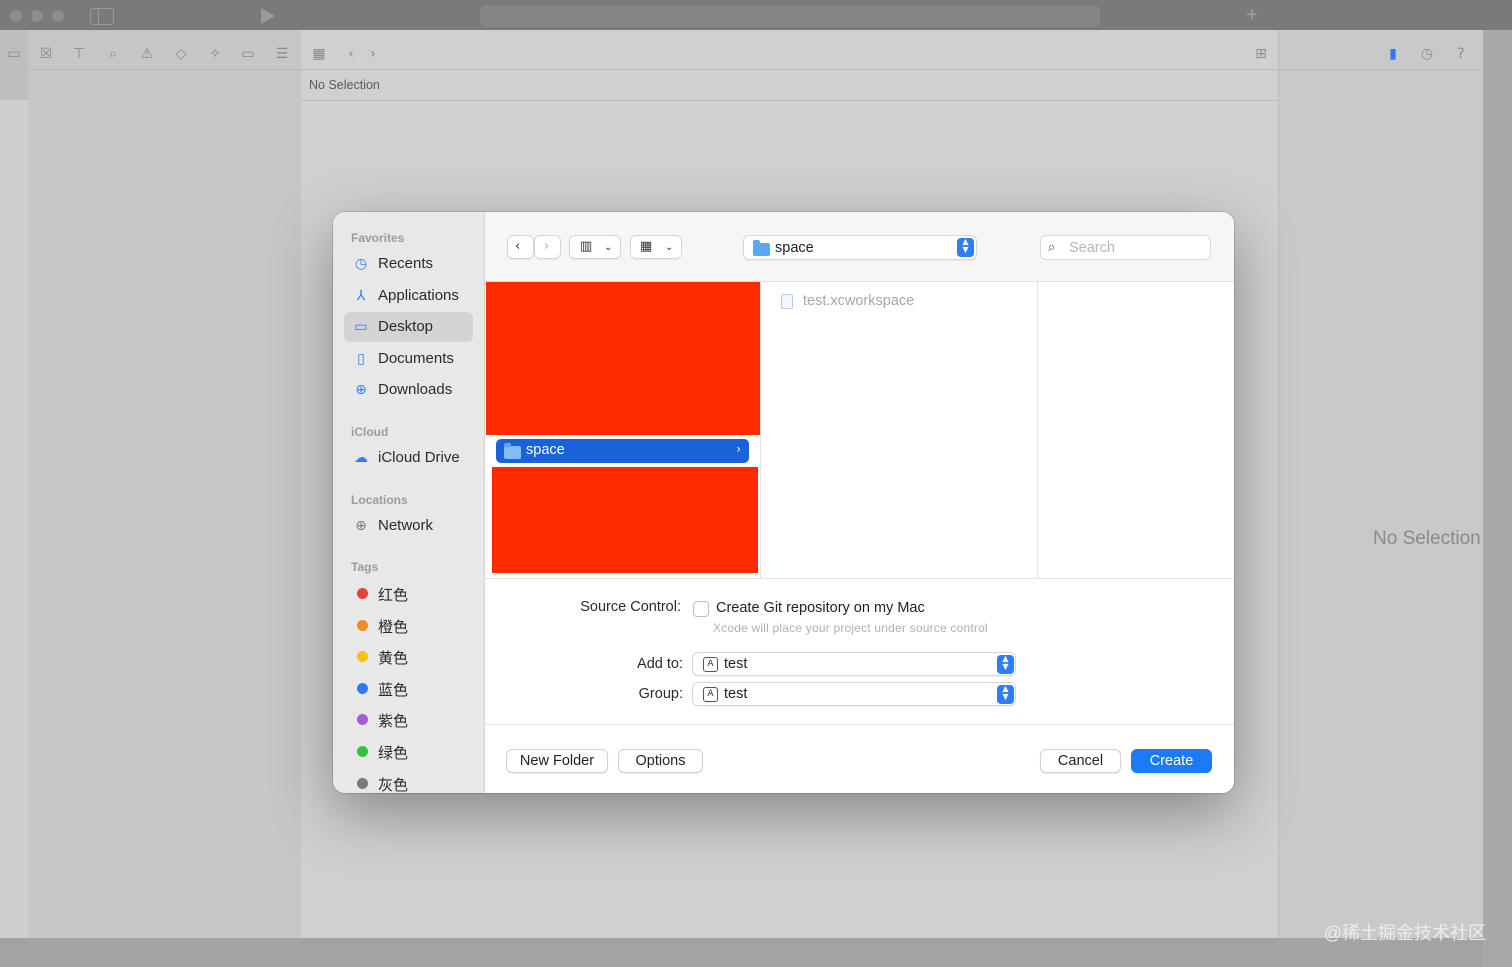 The image size is (1512, 967). Describe the element at coordinates (361, 458) in the screenshot. I see `cloud-icon: ☁` at that location.